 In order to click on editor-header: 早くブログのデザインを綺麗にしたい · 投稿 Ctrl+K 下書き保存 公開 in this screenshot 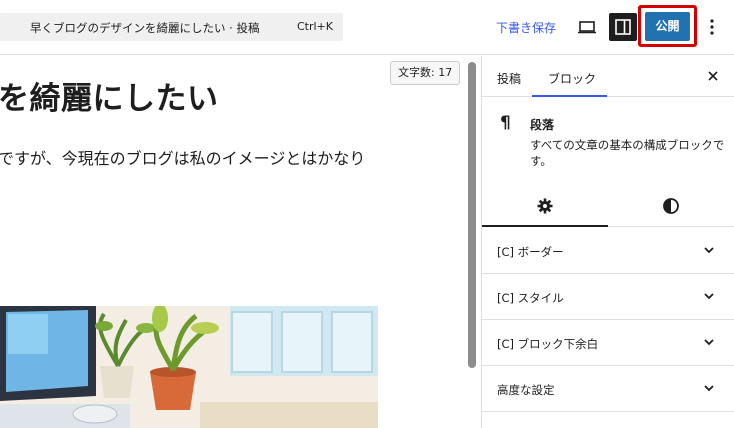, I will do `click(367, 27)`.